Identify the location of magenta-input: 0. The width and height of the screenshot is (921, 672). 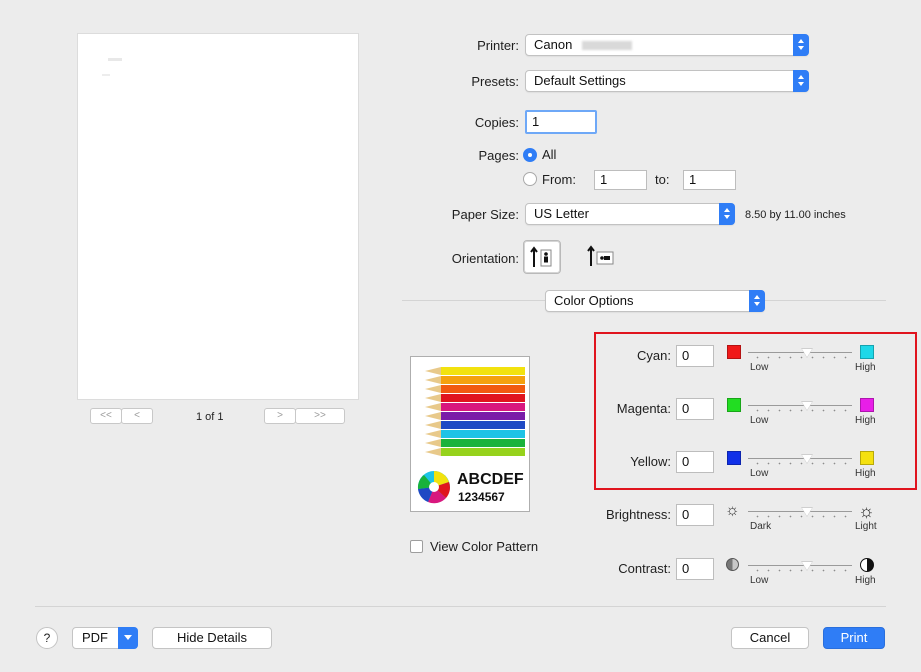
(695, 409).